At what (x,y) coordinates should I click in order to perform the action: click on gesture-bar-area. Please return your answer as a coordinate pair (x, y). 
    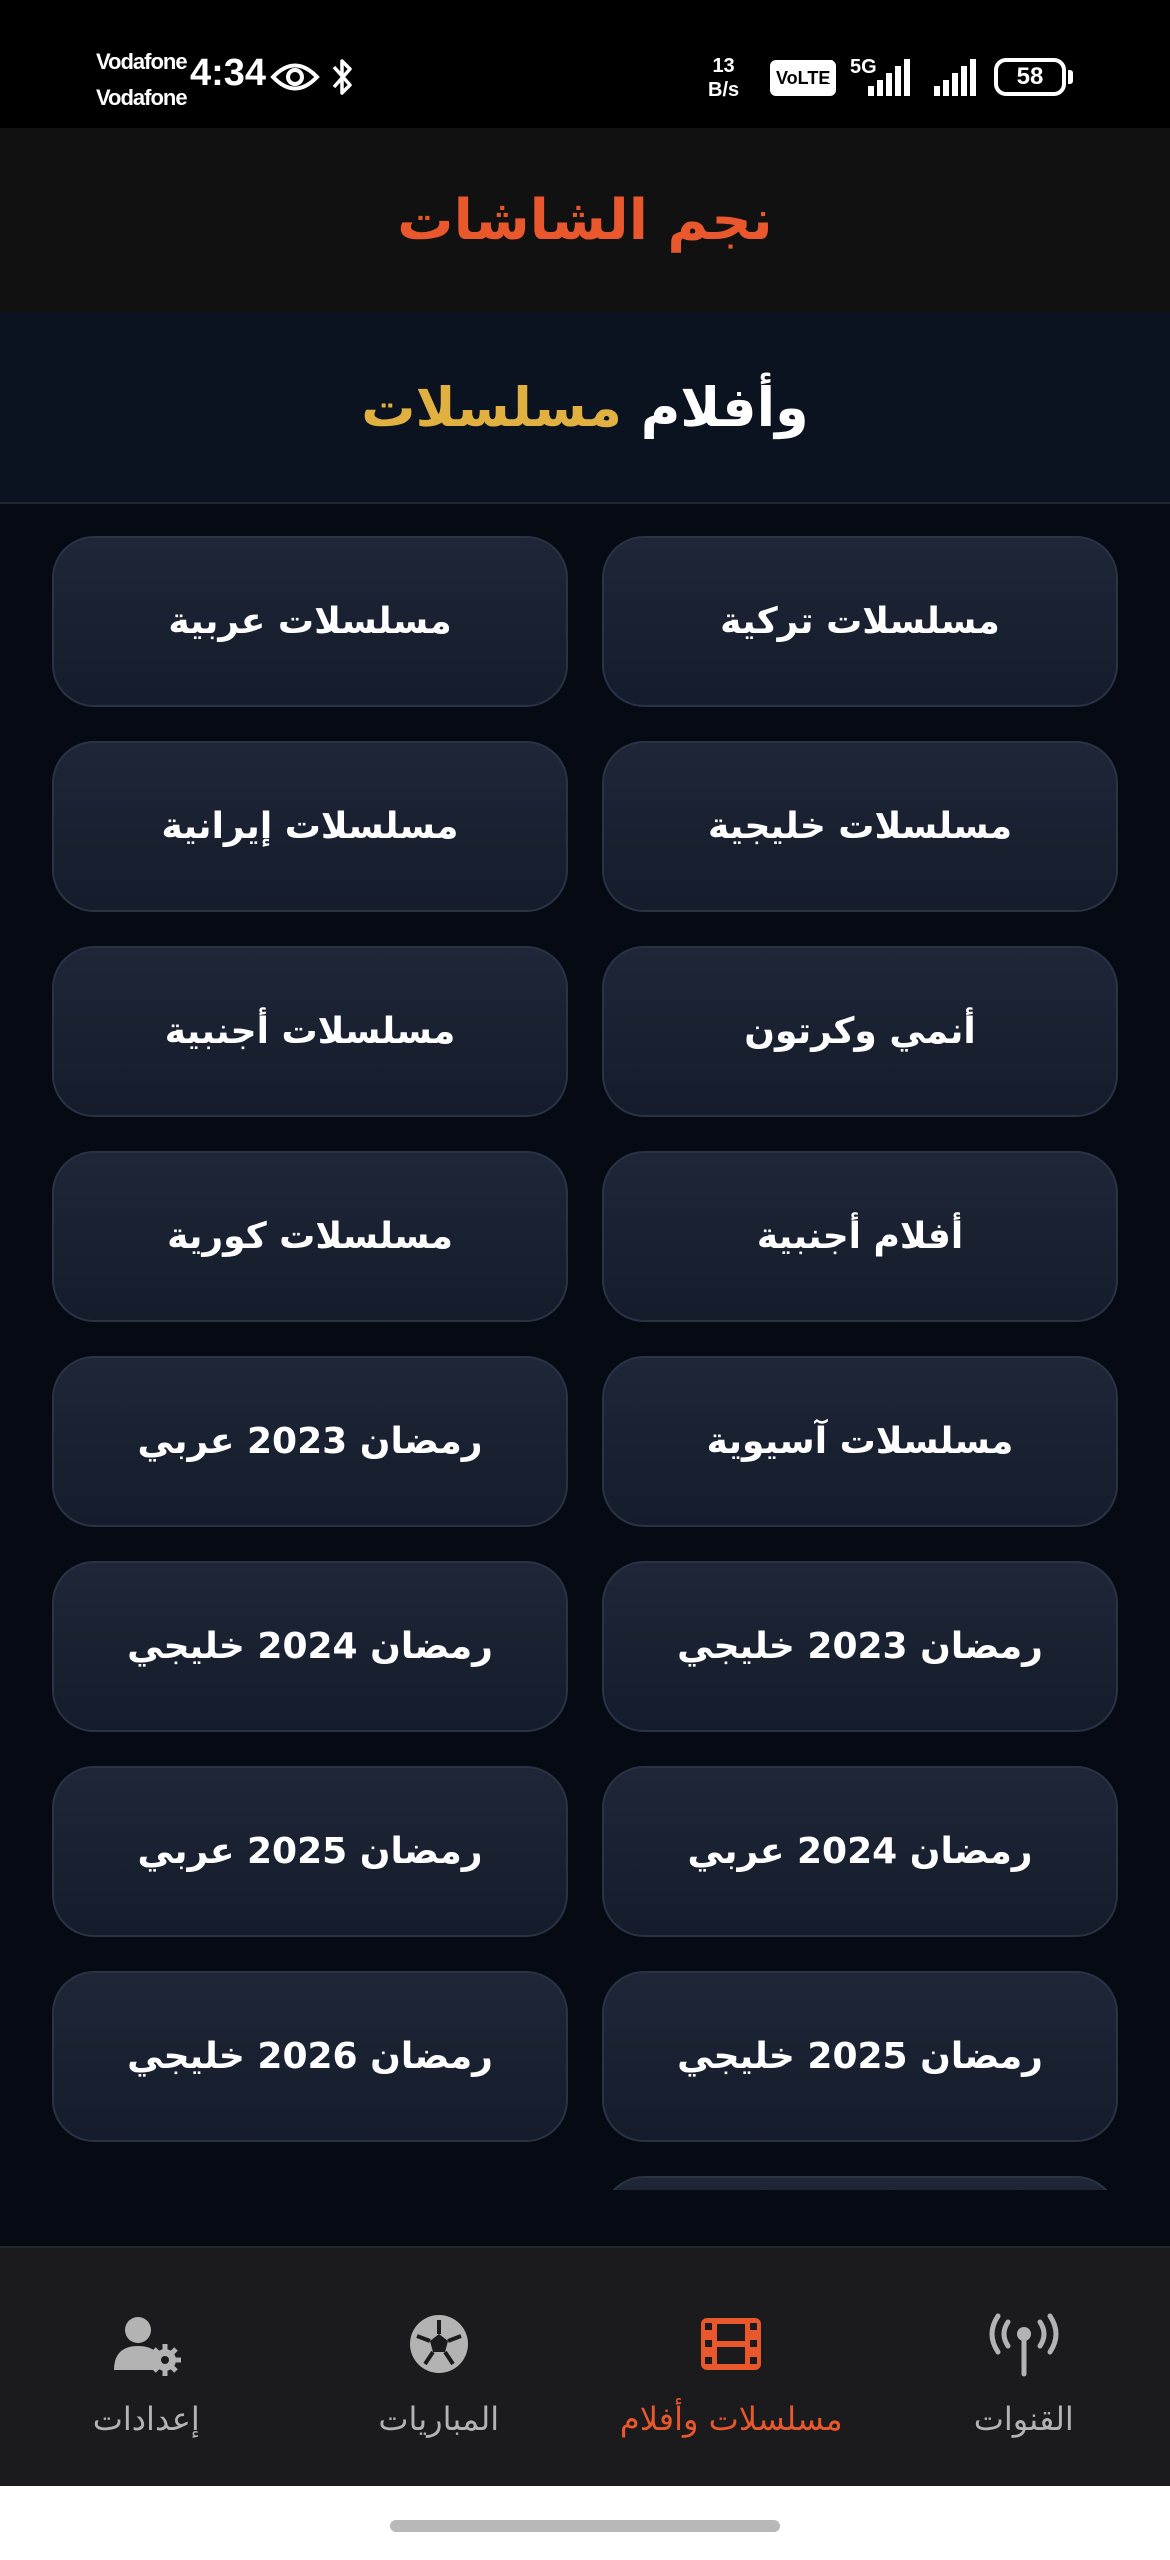
    Looking at the image, I should click on (585, 2523).